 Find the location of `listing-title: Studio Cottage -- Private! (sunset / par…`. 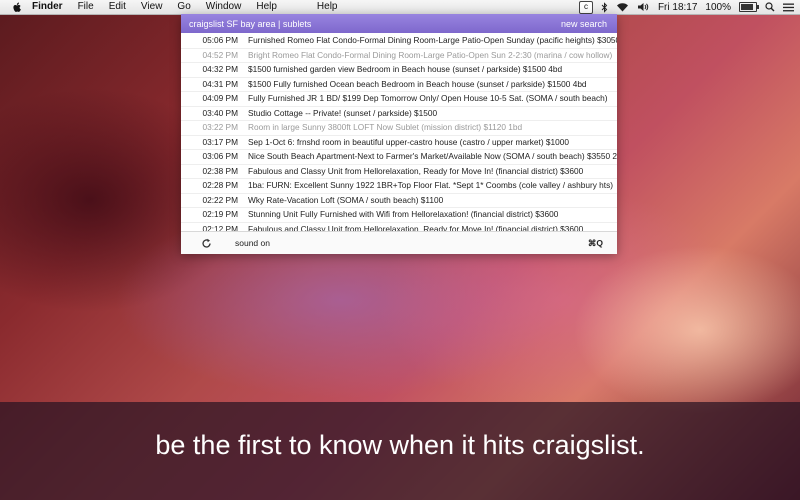

listing-title: Studio Cottage -- Private! (sunset / par… is located at coordinates (342, 114).